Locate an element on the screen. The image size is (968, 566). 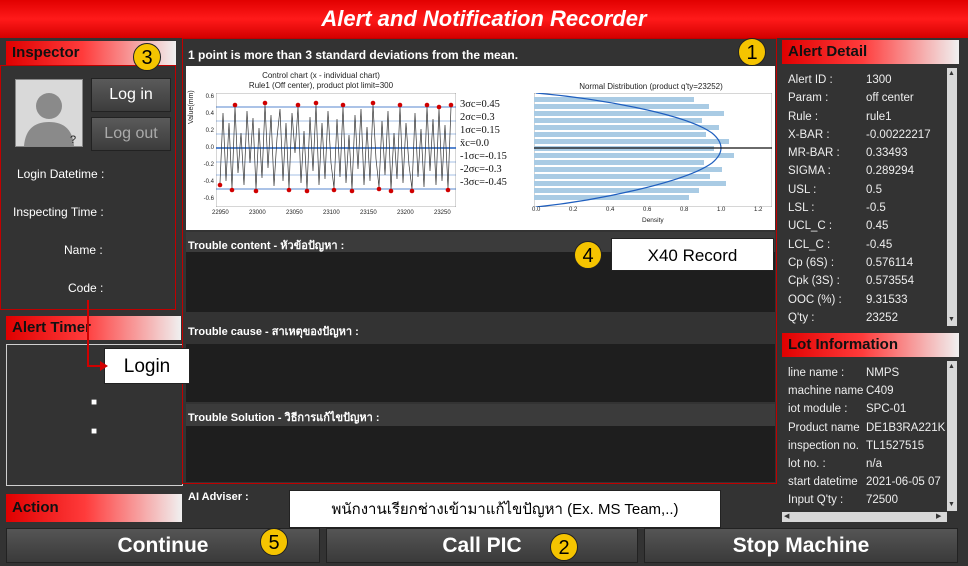
sigma-label: 1σc=0.15 is located at coordinates (480, 130).